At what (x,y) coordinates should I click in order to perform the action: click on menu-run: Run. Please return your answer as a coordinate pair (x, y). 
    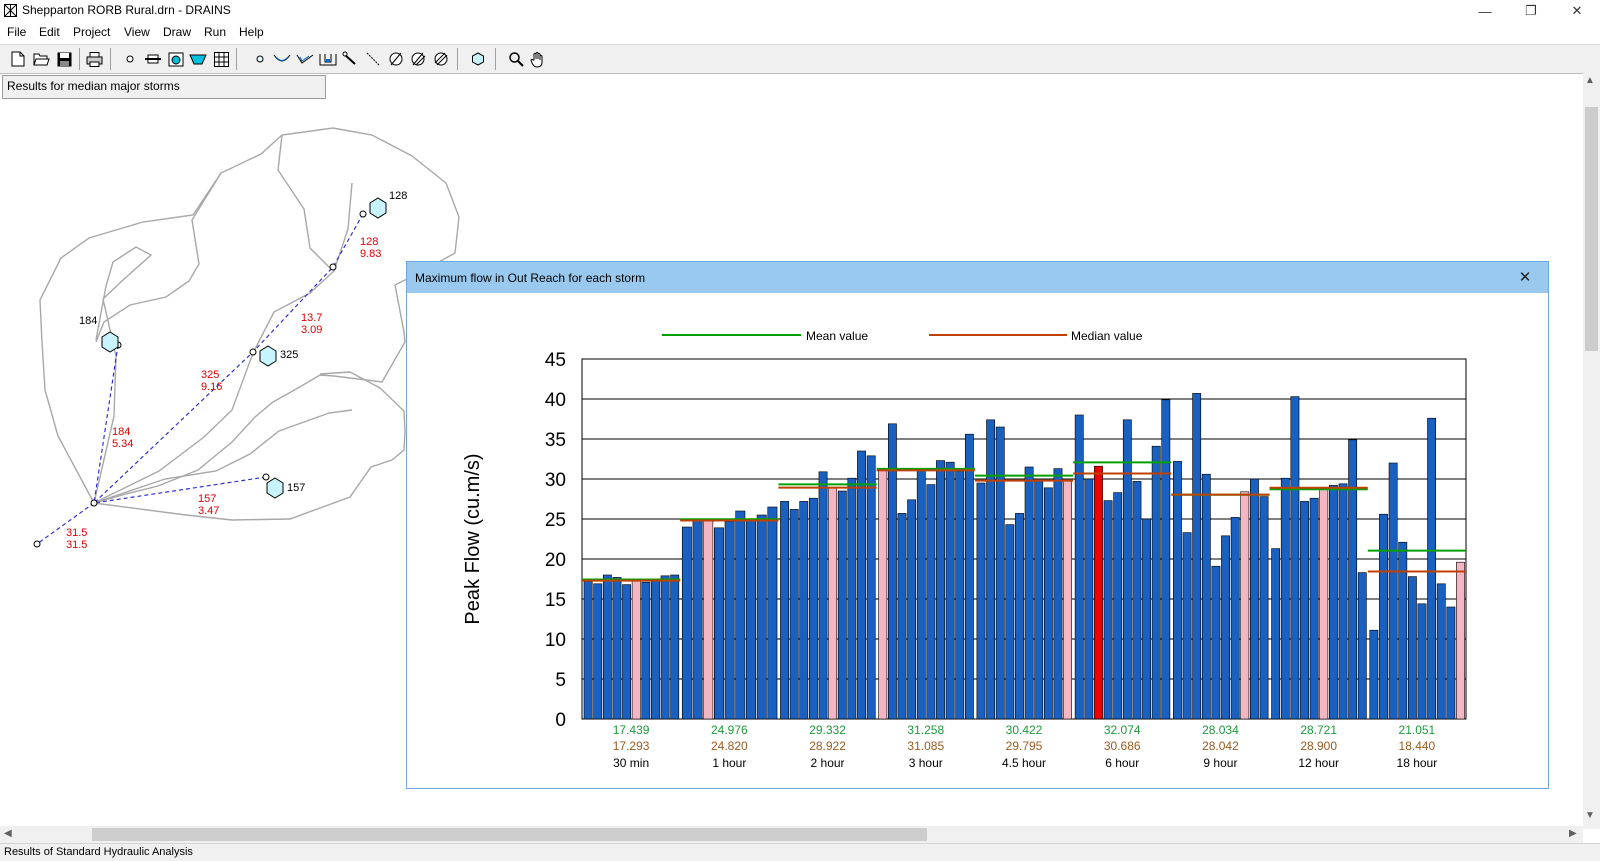
    Looking at the image, I should click on (215, 32).